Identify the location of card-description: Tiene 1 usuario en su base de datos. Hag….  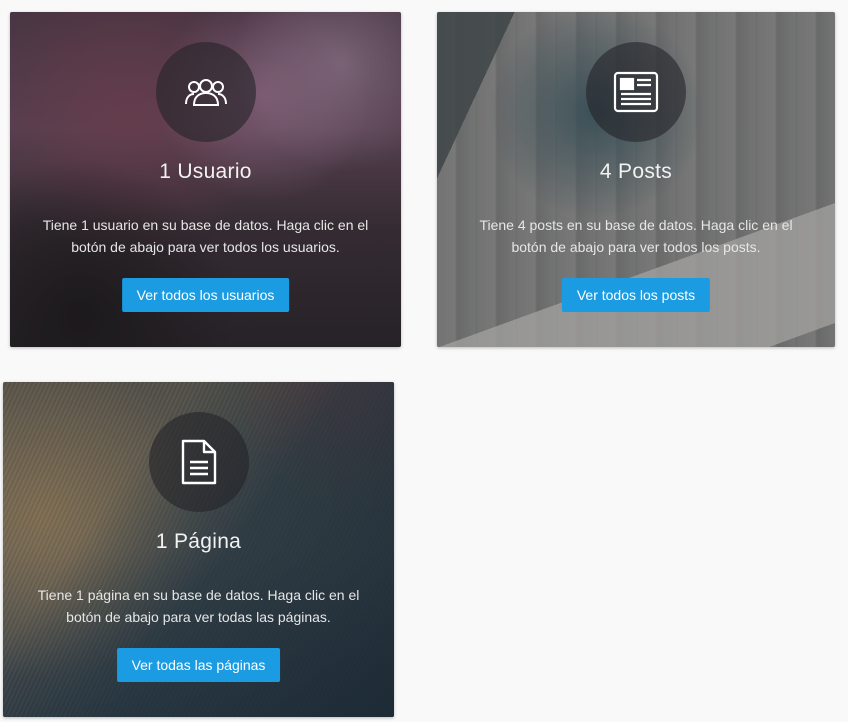
(205, 236).